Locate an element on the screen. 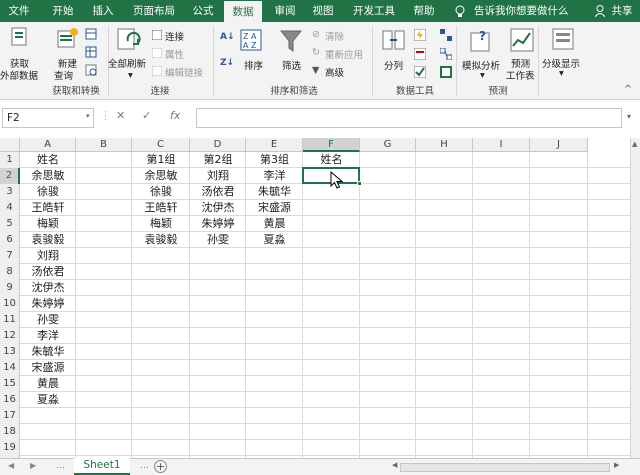  tab-insert: 插入 is located at coordinates (103, 11).